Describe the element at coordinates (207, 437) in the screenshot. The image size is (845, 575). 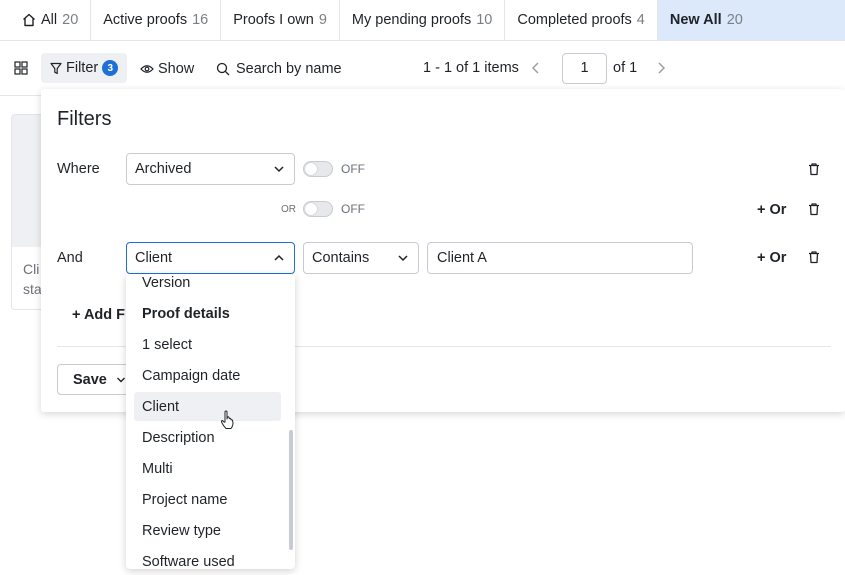
I see `dropdown-option-description: Description` at that location.